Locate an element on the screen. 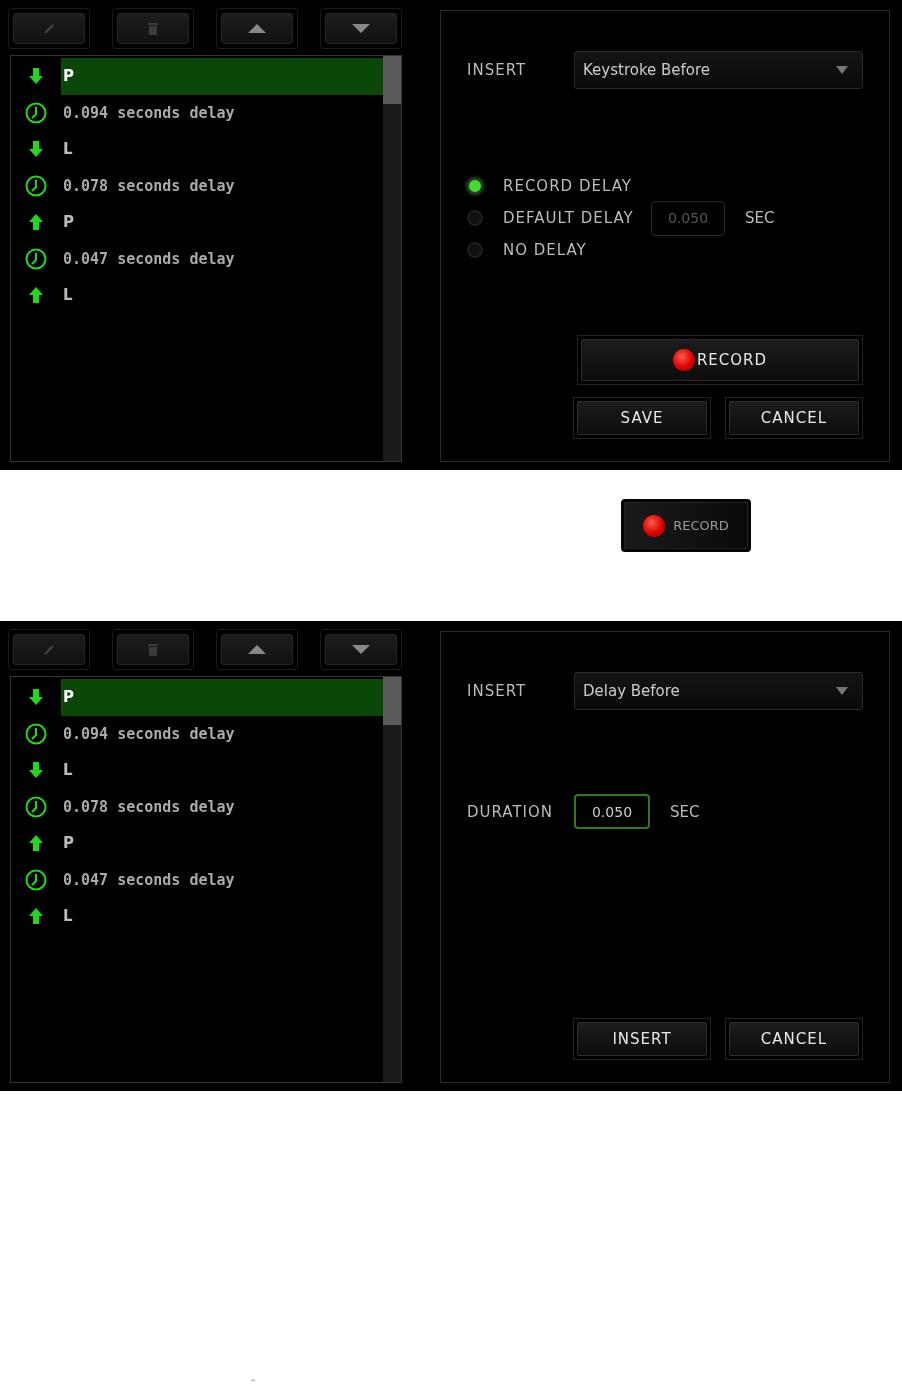 Image resolution: width=902 pixels, height=1387 pixels. radio-label: DEFAULT DELAY is located at coordinates (569, 218).